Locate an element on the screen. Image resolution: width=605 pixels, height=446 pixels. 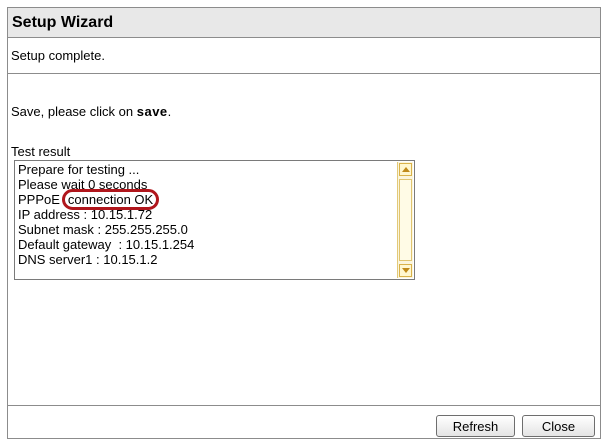
refresh-button: Refresh is located at coordinates (475, 426).